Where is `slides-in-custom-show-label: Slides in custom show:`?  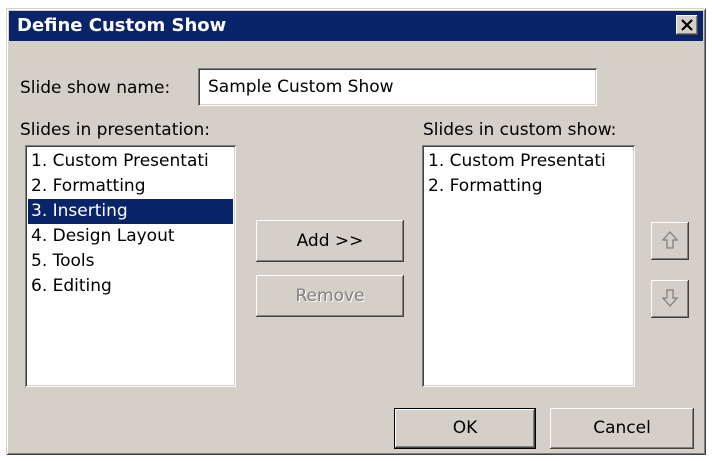 slides-in-custom-show-label: Slides in custom show: is located at coordinates (520, 130).